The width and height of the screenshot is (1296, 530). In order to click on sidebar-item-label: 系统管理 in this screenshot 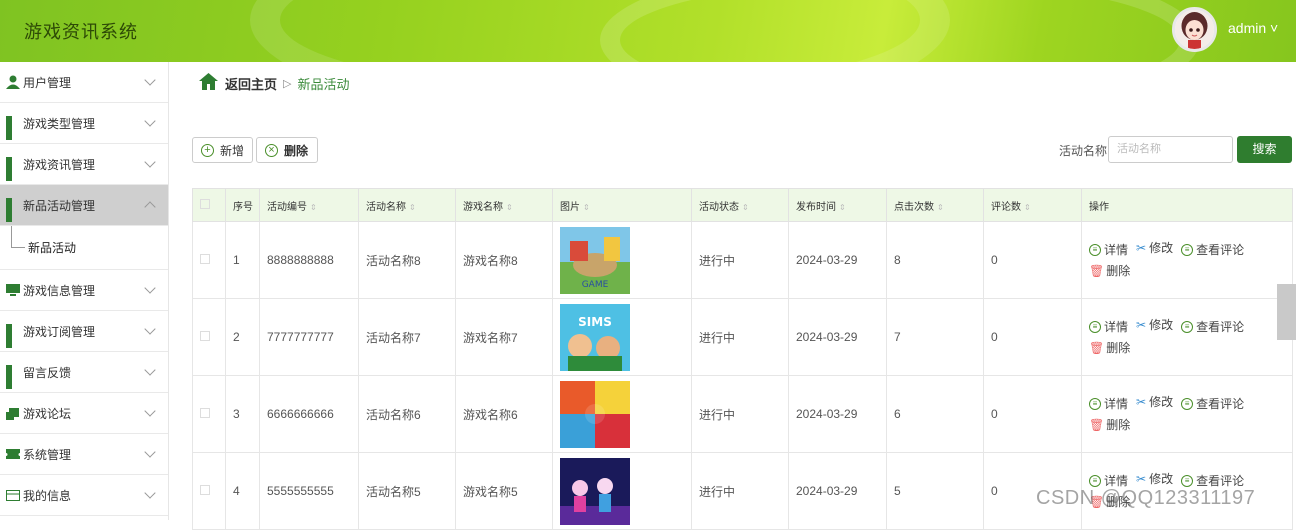, I will do `click(47, 454)`.